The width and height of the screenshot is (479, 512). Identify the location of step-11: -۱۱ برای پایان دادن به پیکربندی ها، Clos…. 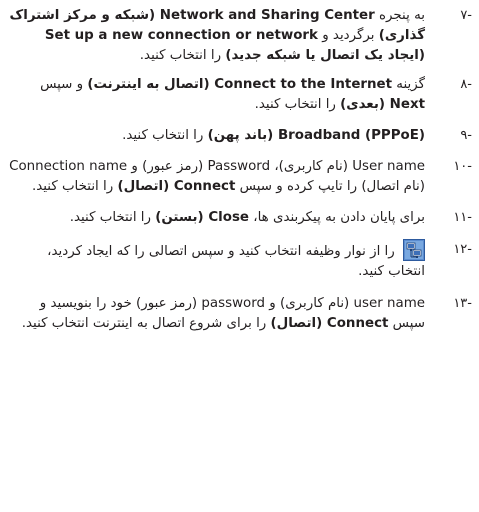
(239, 218).